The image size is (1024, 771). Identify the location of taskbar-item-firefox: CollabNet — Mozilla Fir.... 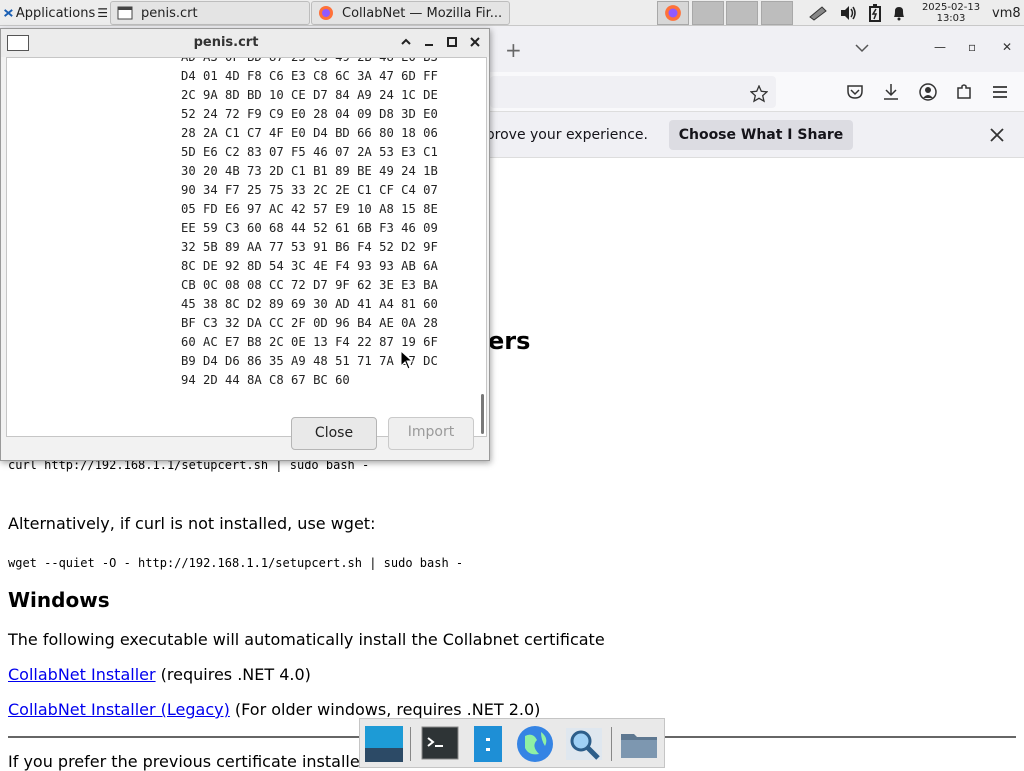
(410, 13).